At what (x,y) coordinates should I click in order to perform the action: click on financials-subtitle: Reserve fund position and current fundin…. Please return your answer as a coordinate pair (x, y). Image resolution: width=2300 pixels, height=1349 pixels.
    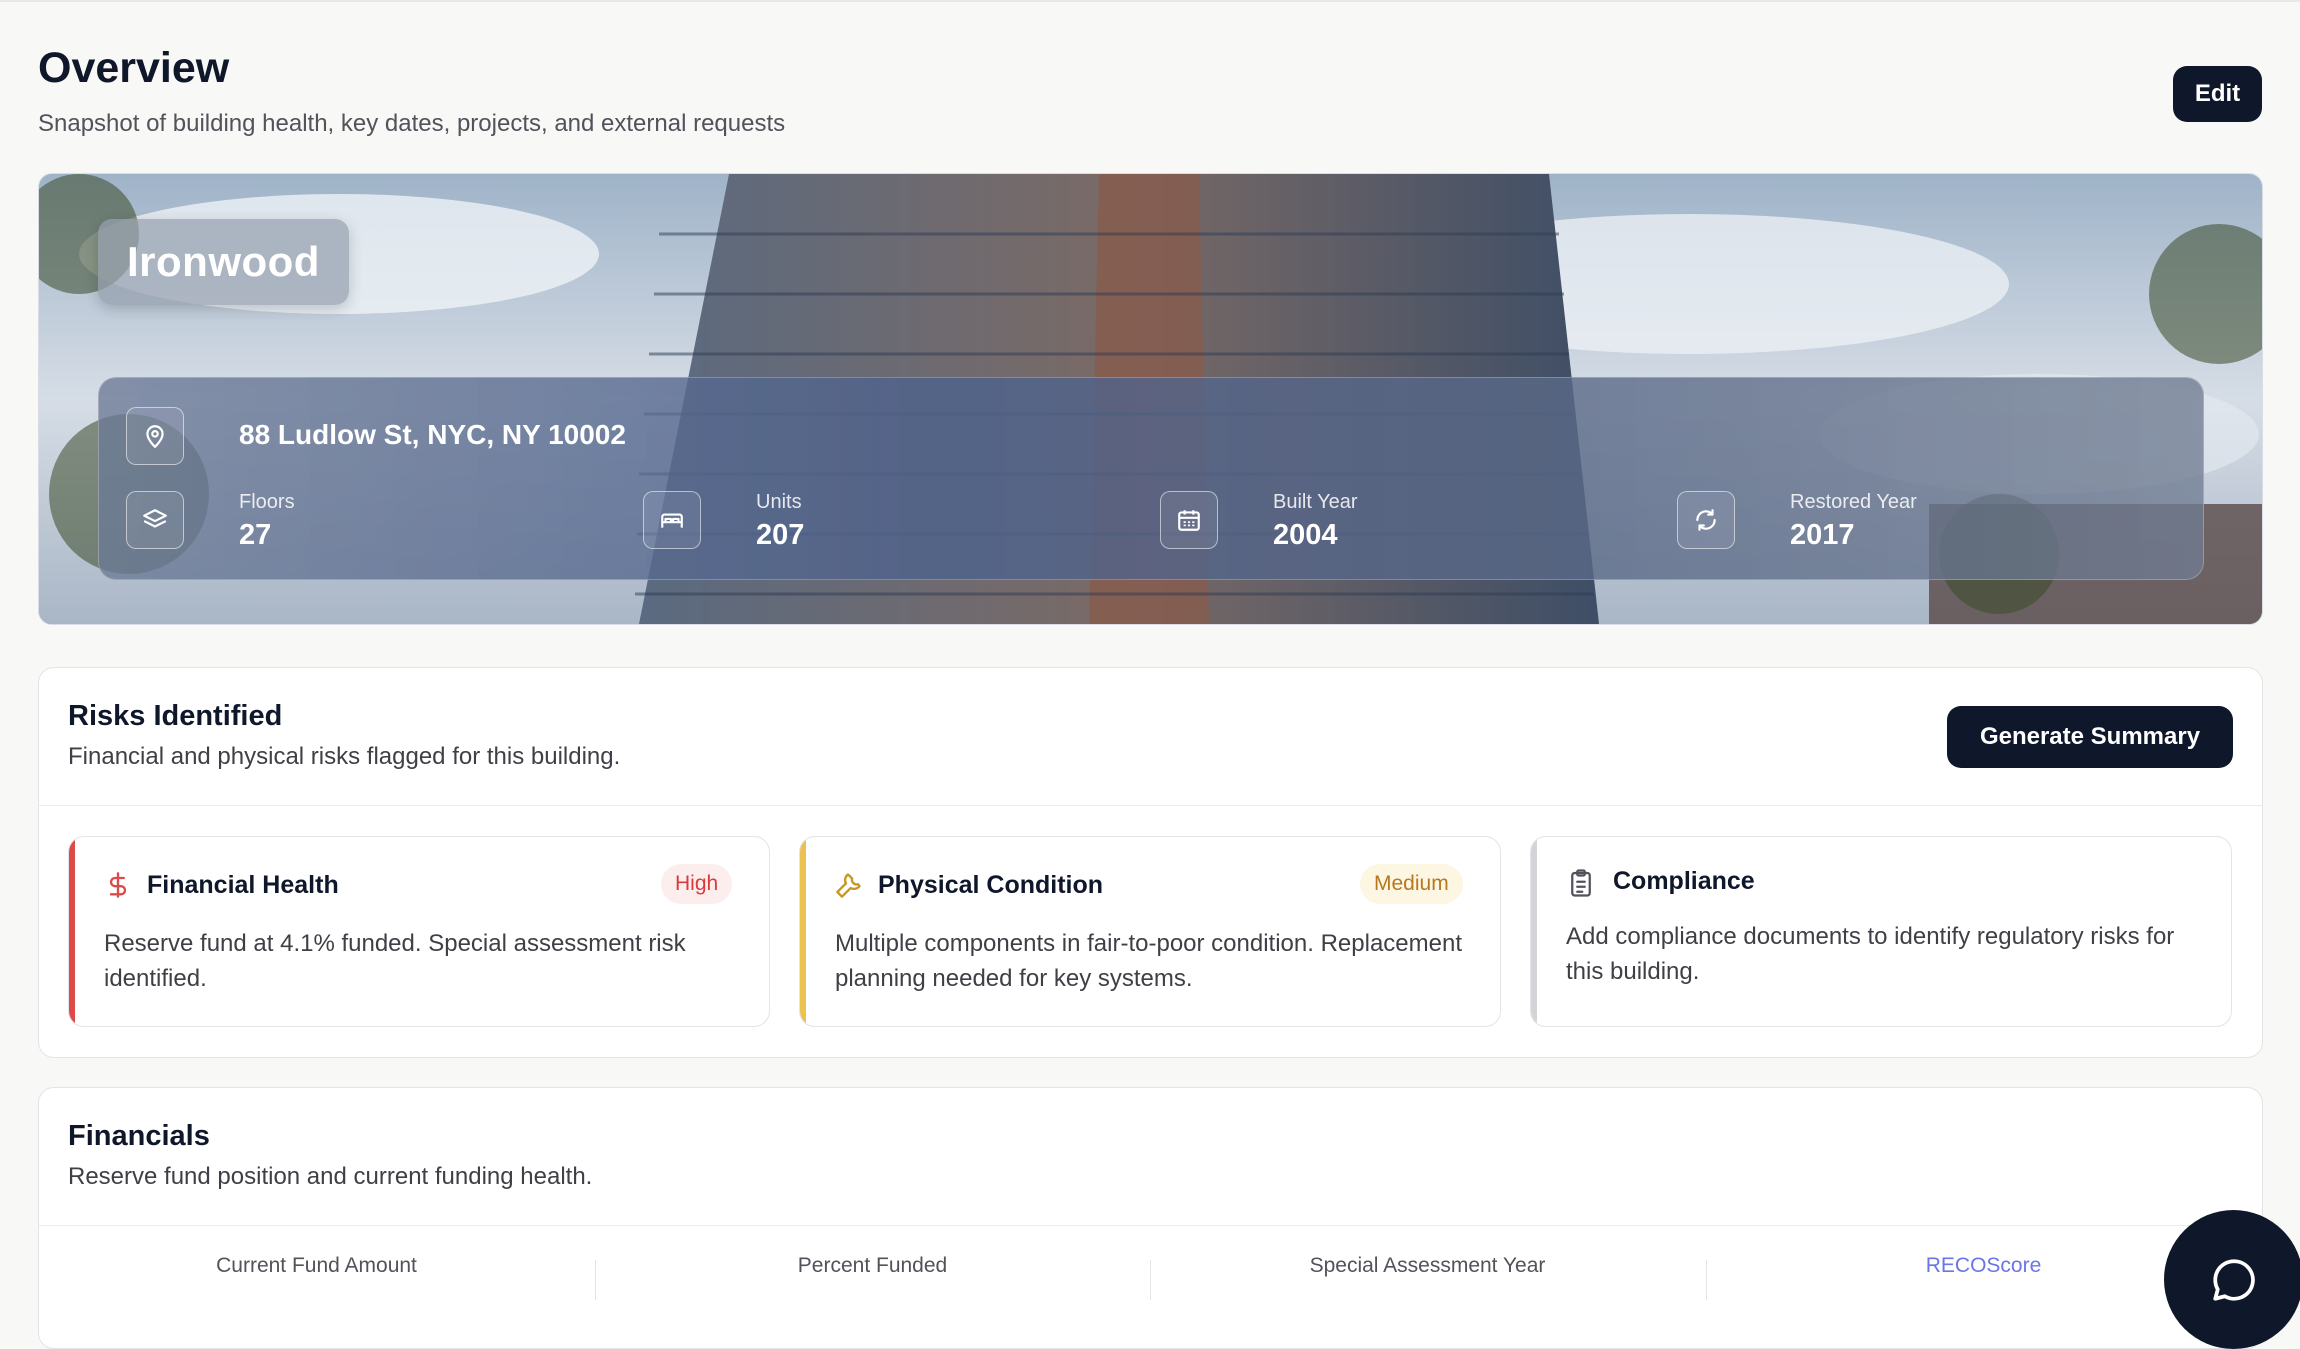
    Looking at the image, I should click on (330, 1176).